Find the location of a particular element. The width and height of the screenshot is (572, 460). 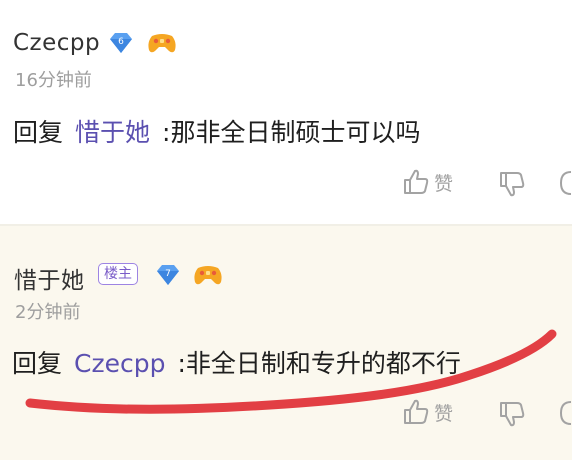

diamond-level-badge-icon: 7 is located at coordinates (168, 275).